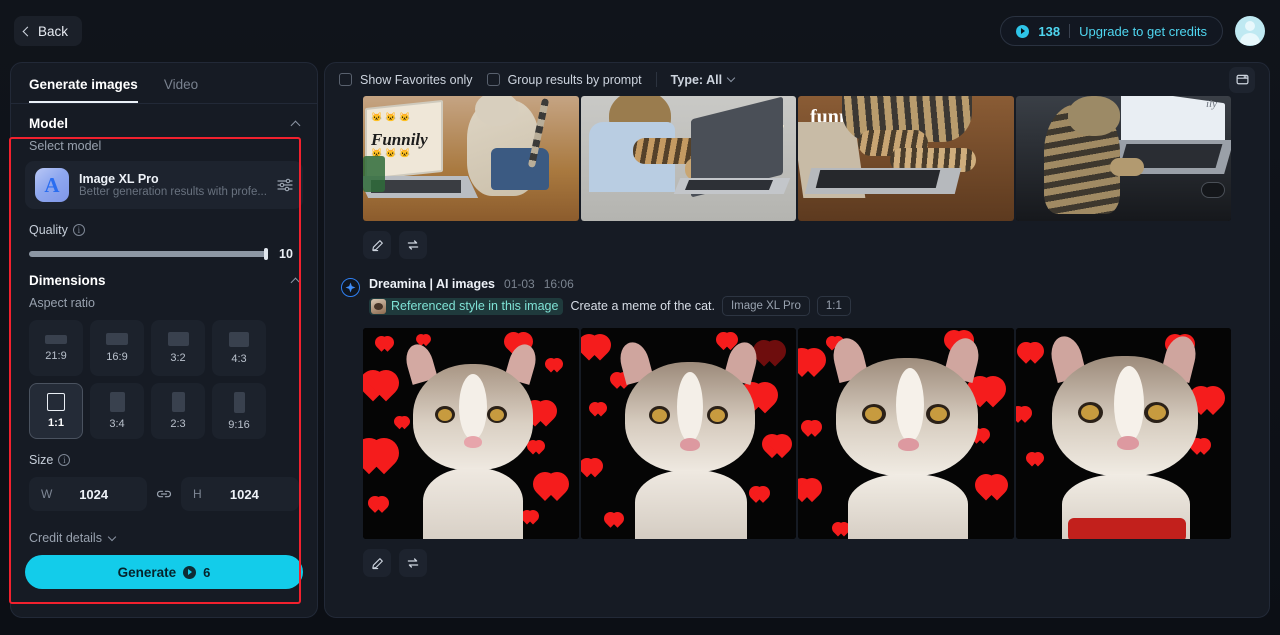  What do you see at coordinates (62, 303) in the screenshot?
I see `aspect-ratio-label: Aspect ratio` at bounding box center [62, 303].